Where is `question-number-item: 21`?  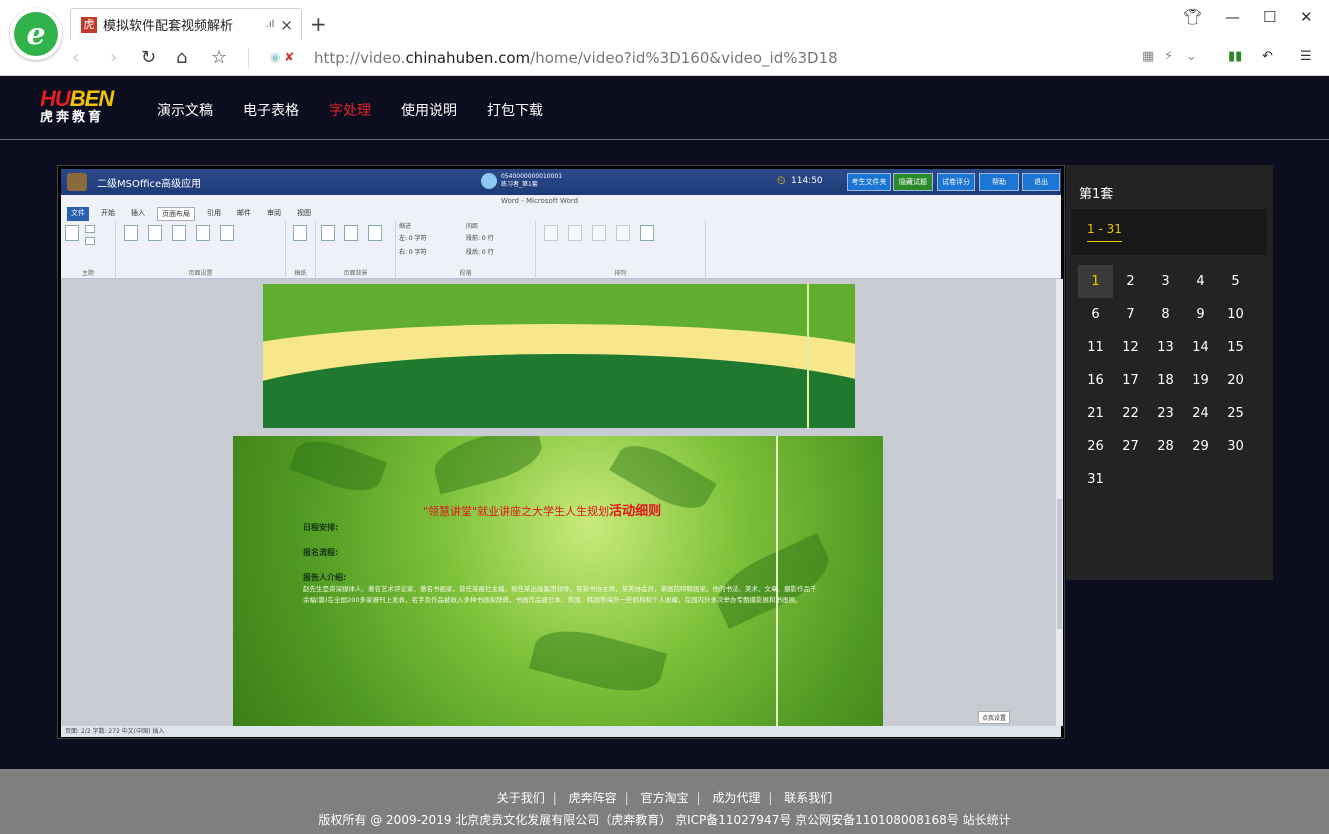 question-number-item: 21 is located at coordinates (1095, 413).